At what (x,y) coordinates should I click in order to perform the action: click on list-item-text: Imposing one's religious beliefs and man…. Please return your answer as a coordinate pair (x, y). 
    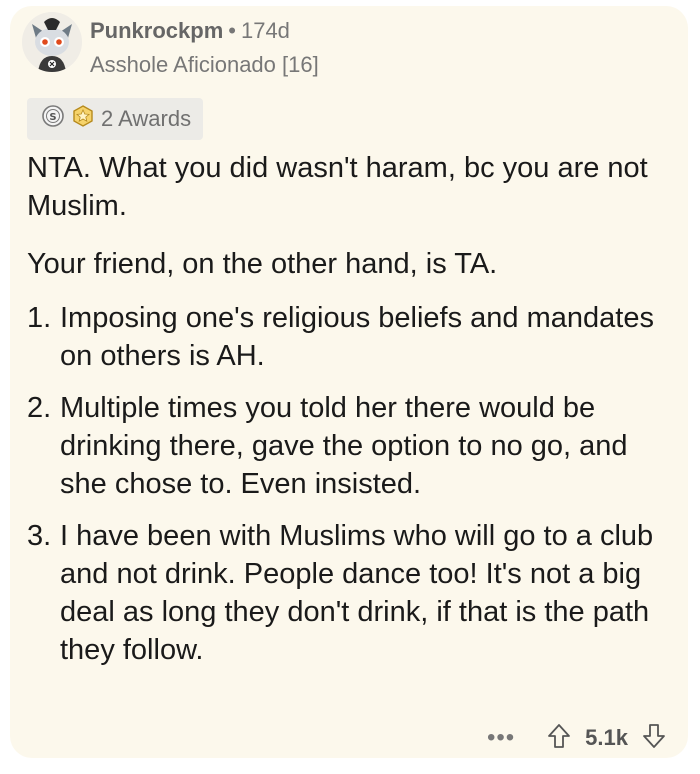
    Looking at the image, I should click on (357, 337).